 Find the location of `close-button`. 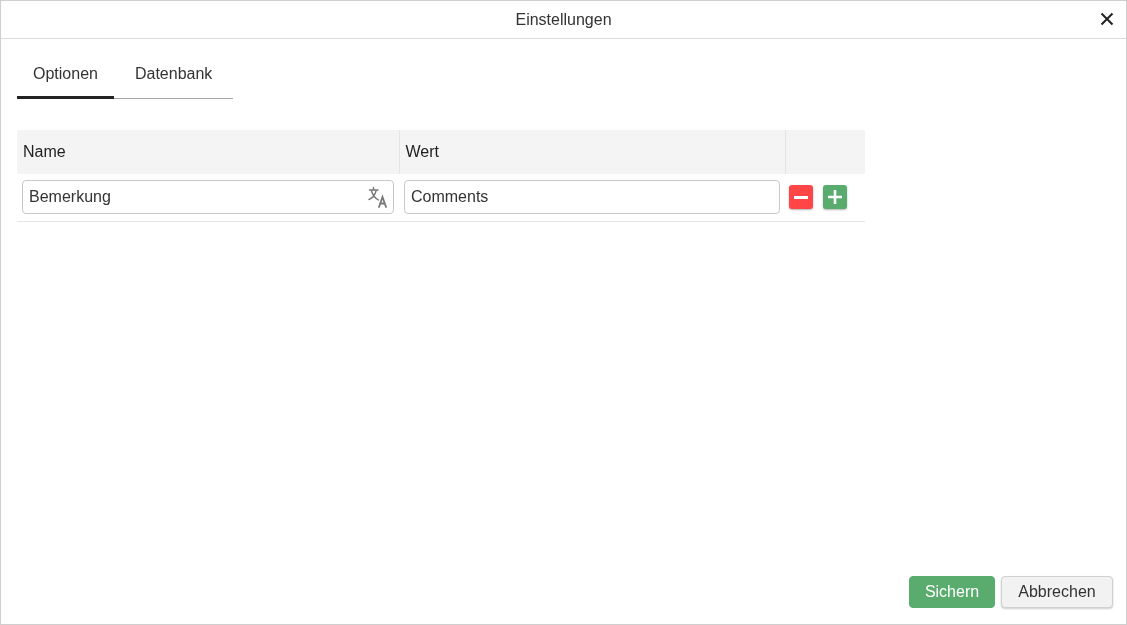

close-button is located at coordinates (1107, 19).